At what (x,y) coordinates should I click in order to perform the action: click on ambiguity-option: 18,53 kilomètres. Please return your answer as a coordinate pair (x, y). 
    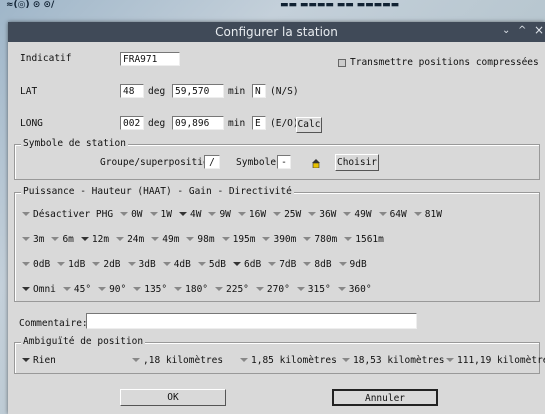
    Looking at the image, I should click on (393, 360).